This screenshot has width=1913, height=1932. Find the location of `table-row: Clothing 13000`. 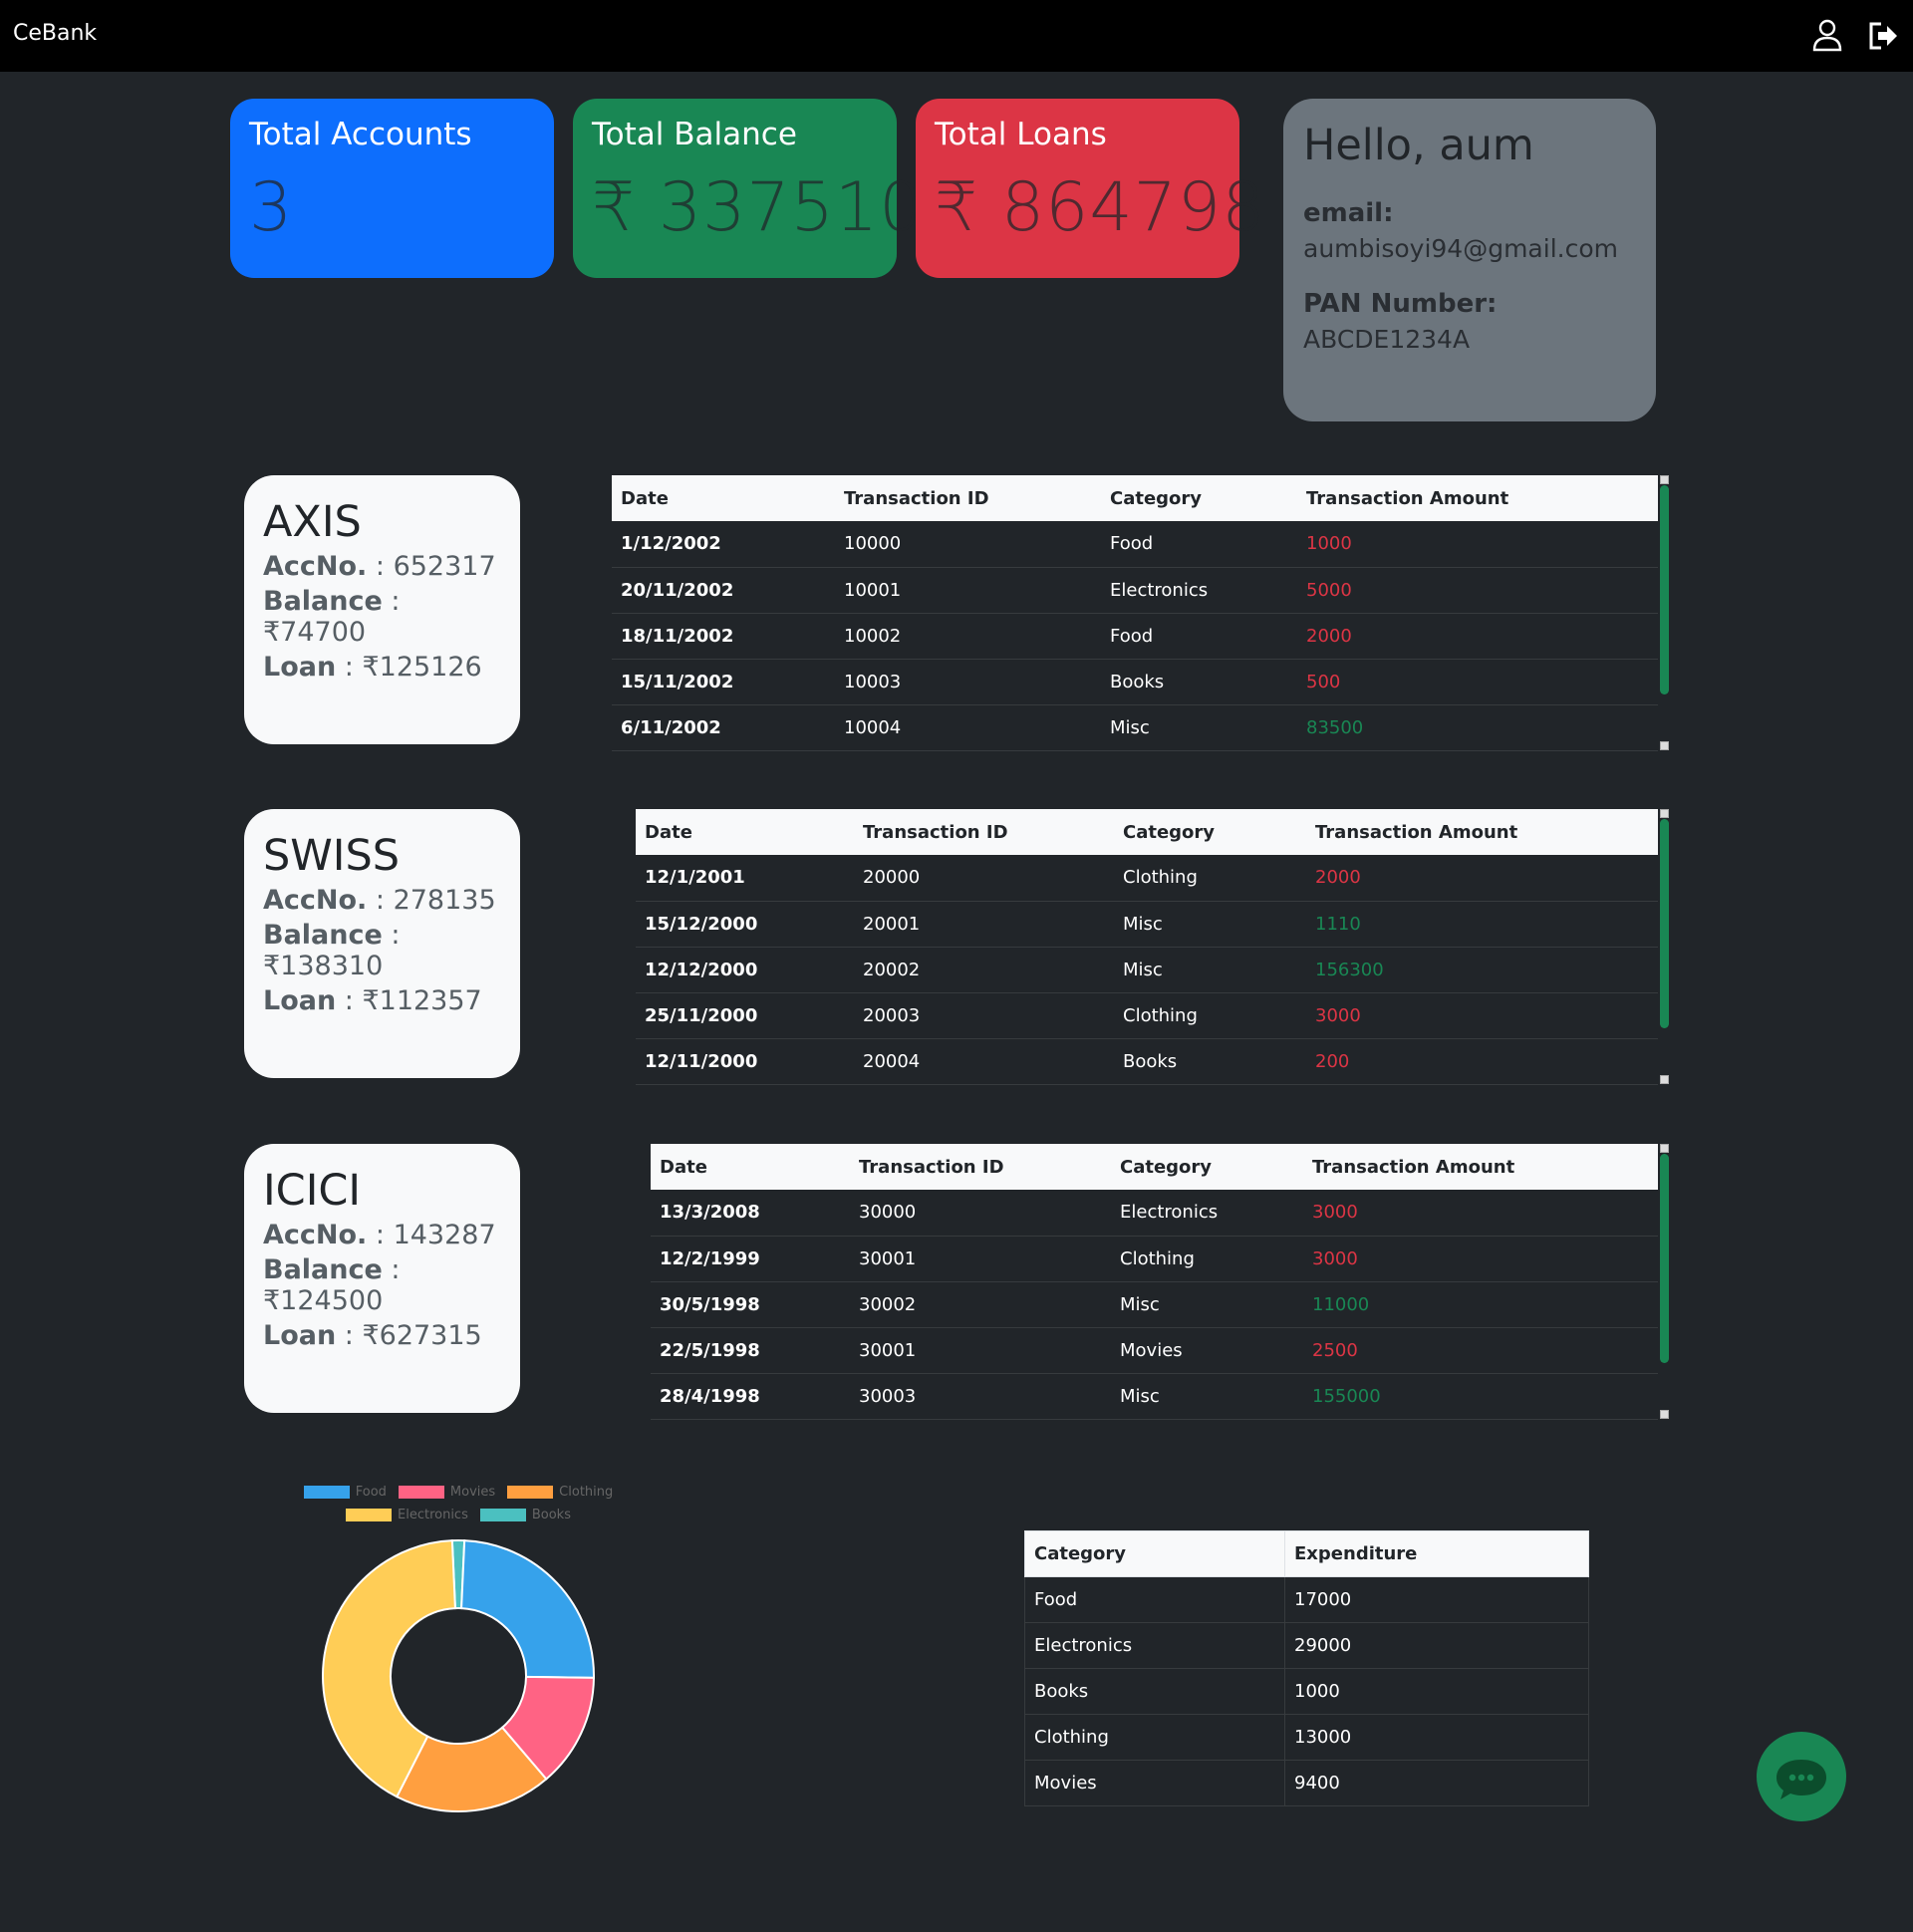

table-row: Clothing 13000 is located at coordinates (1306, 1737).